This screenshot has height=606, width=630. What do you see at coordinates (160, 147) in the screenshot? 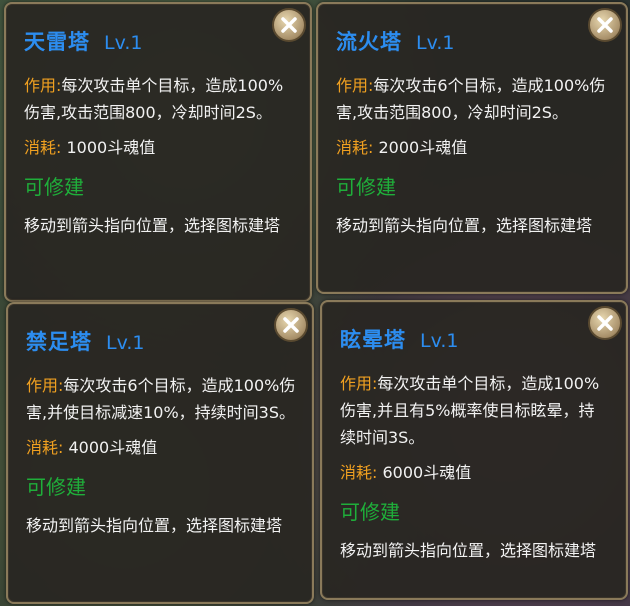
I see `tower-cost: 消耗: 1000斗魂值` at bounding box center [160, 147].